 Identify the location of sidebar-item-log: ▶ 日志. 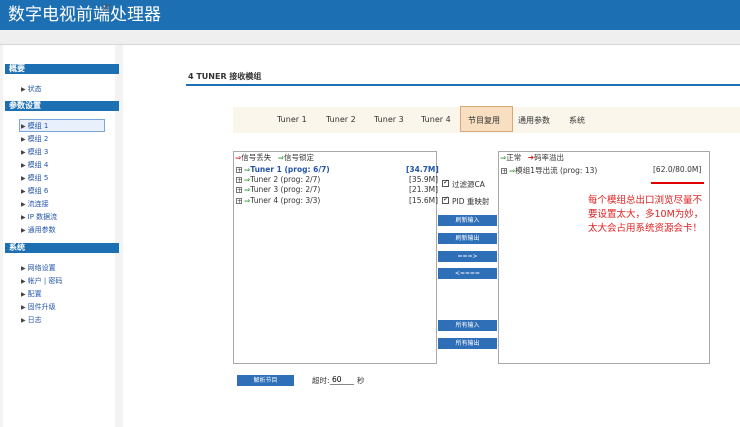
(31, 320).